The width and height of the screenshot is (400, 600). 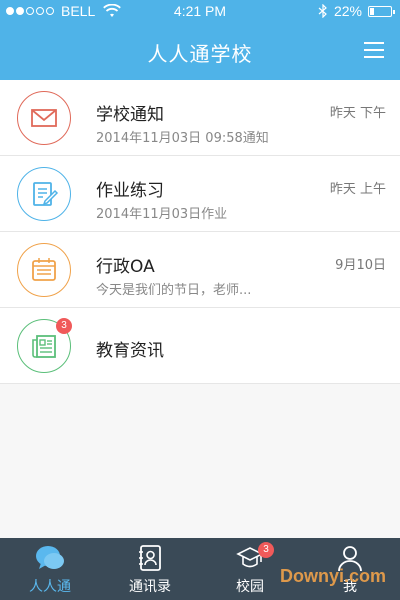 What do you see at coordinates (250, 587) in the screenshot?
I see `tab-label: 校园` at bounding box center [250, 587].